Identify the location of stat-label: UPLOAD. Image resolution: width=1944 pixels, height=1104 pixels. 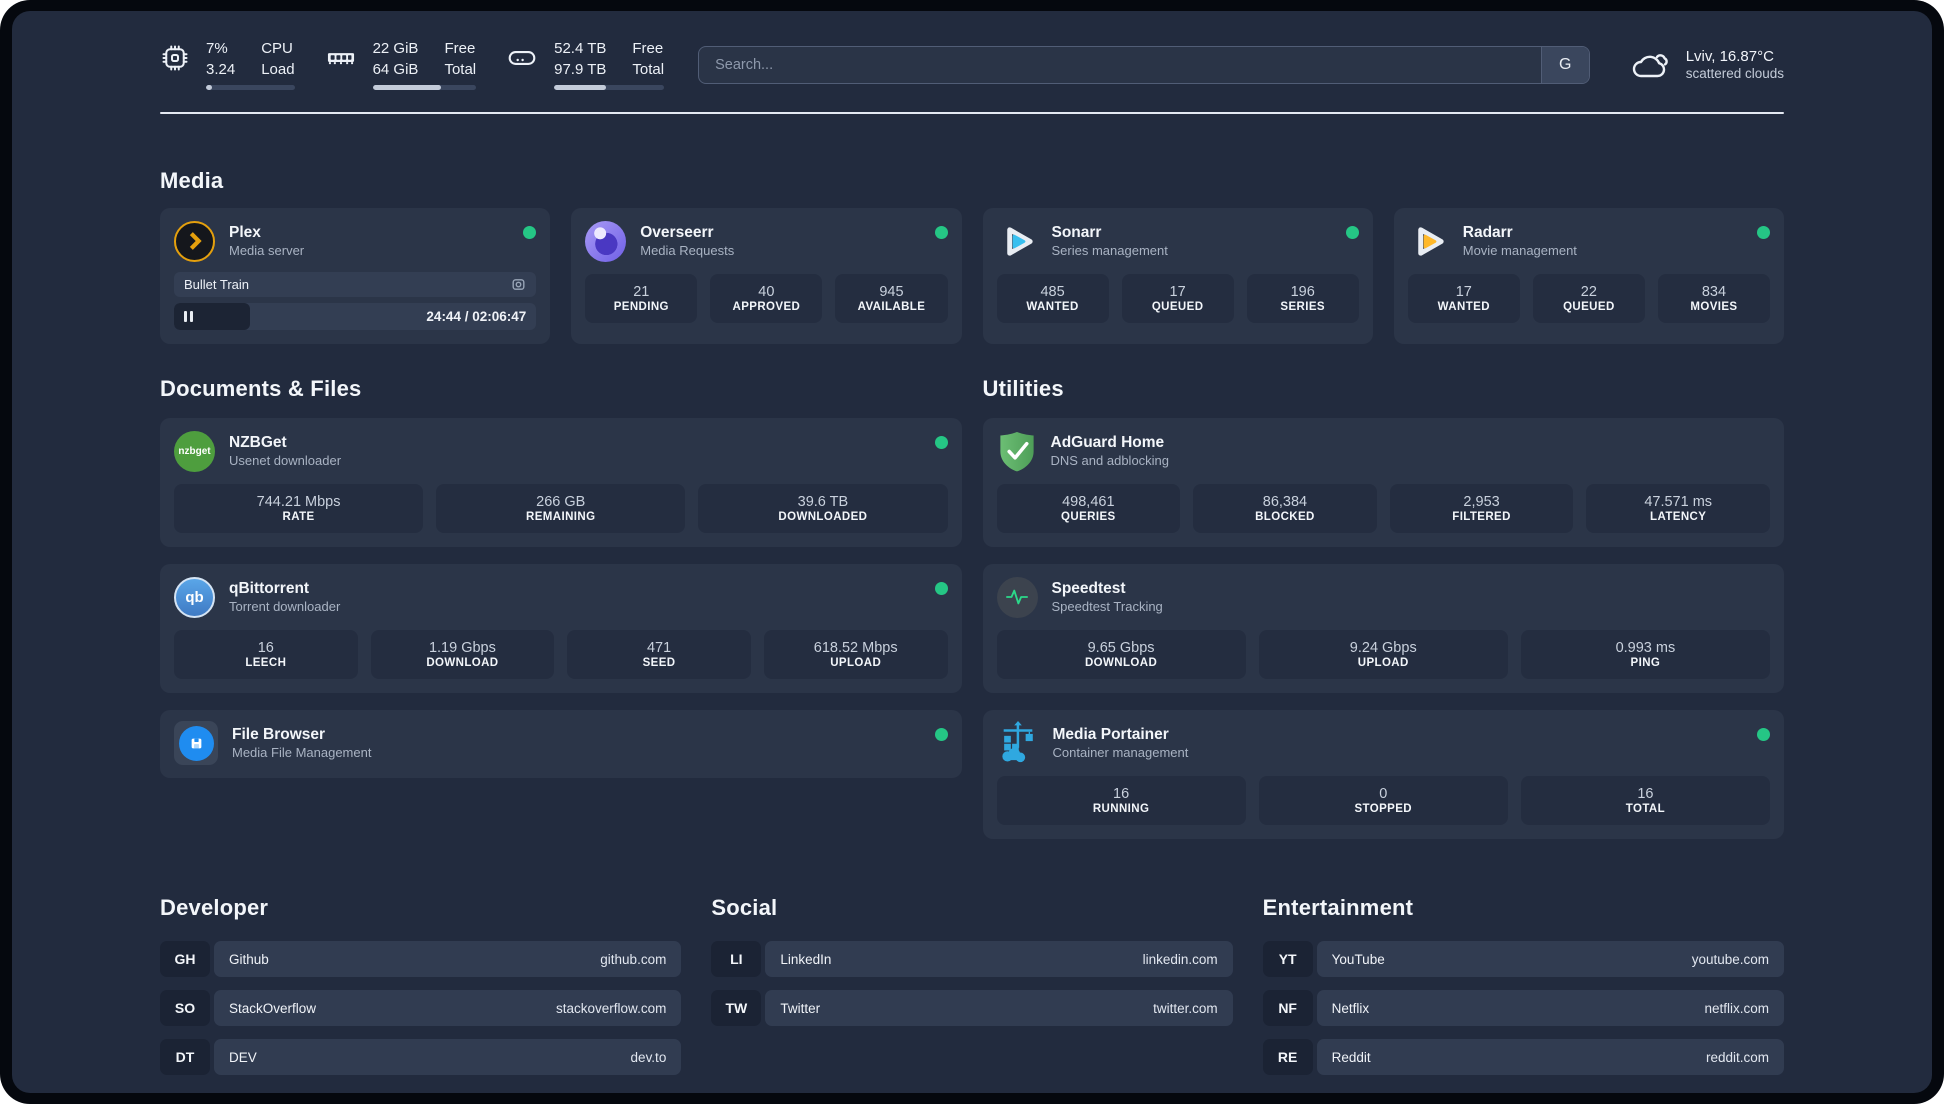
(856, 663).